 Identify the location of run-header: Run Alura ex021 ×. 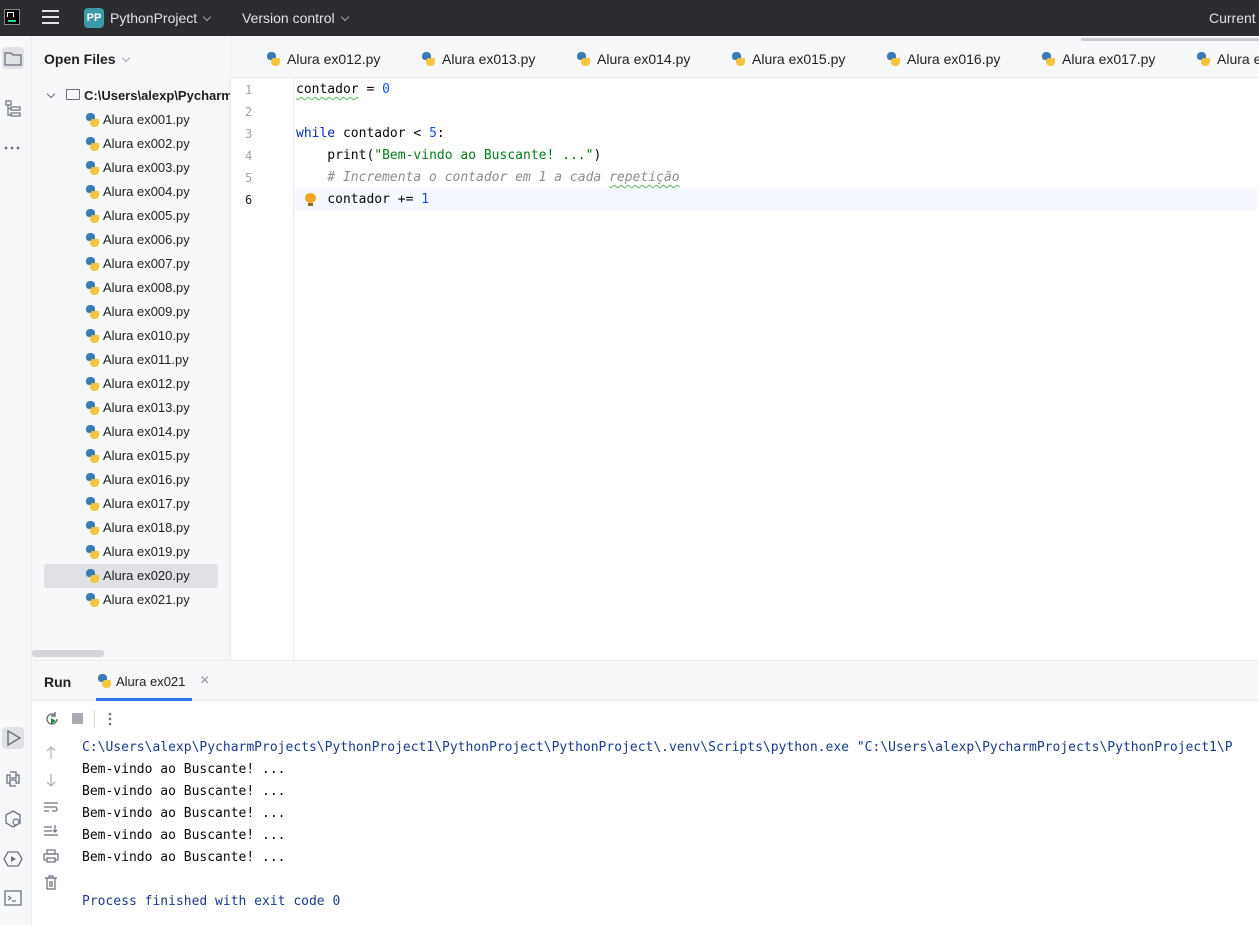
(645, 681).